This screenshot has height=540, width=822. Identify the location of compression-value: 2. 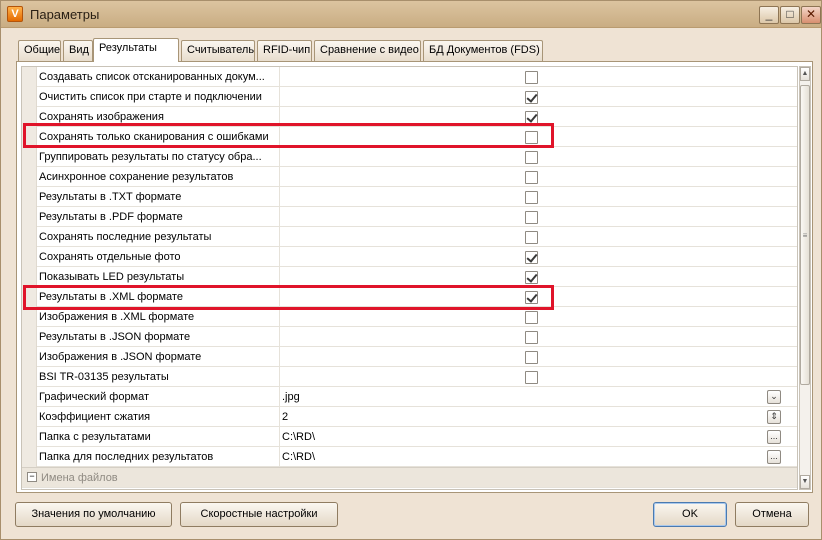
(285, 417).